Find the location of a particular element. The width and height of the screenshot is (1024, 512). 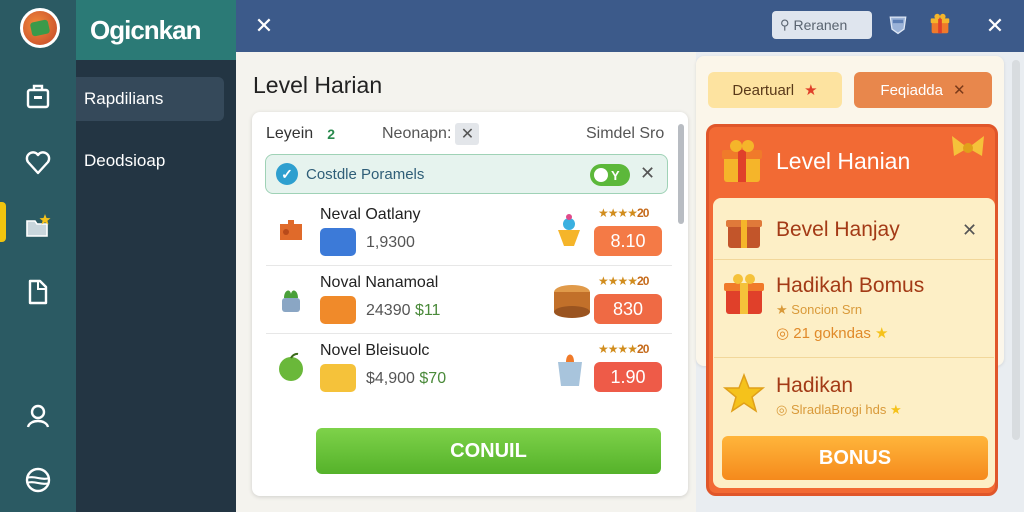

star-trophy-icon is located at coordinates (744, 392).